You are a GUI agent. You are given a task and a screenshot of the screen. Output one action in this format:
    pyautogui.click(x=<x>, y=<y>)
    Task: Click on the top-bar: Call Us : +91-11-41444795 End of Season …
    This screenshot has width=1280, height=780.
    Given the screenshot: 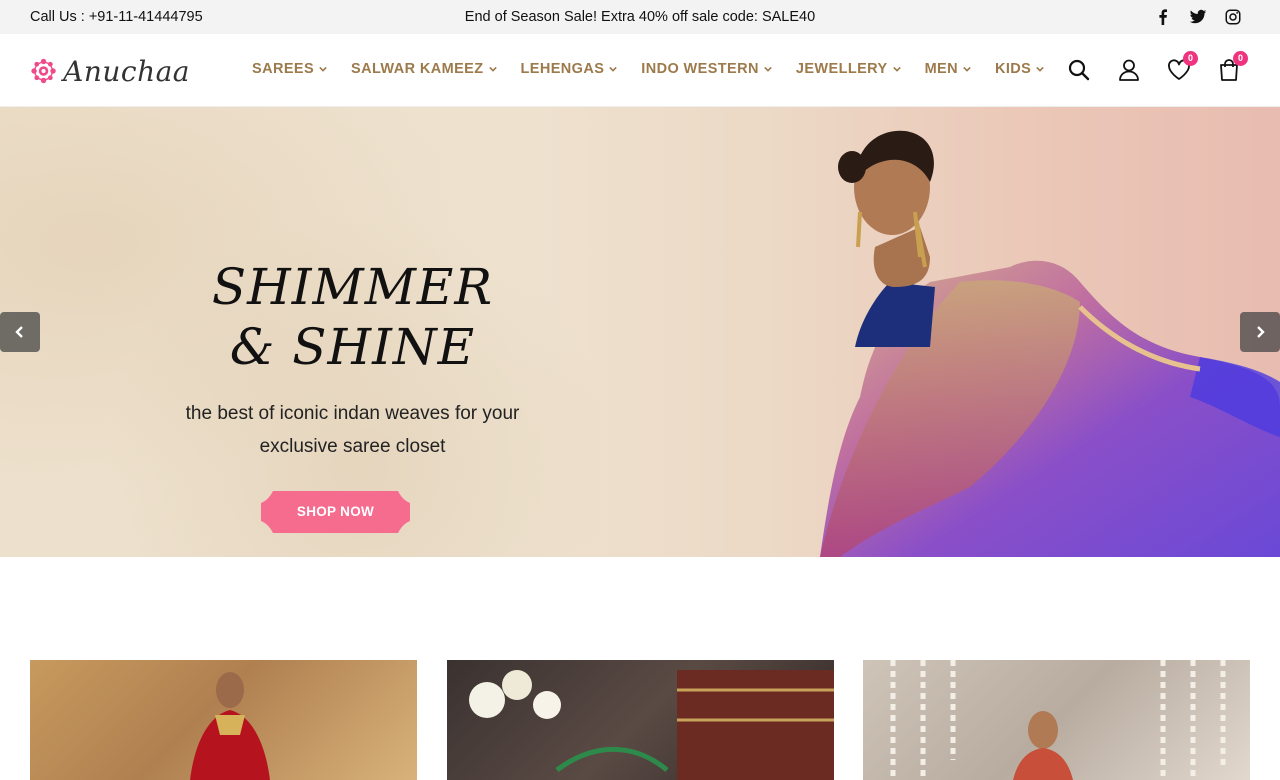 What is the action you would take?
    pyautogui.click(x=640, y=17)
    